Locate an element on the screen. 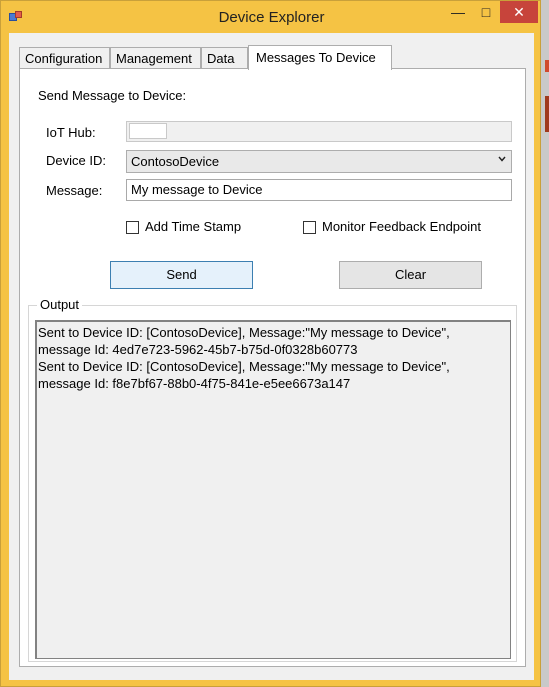 The height and width of the screenshot is (687, 549). message-input: My message to Device is located at coordinates (319, 190).